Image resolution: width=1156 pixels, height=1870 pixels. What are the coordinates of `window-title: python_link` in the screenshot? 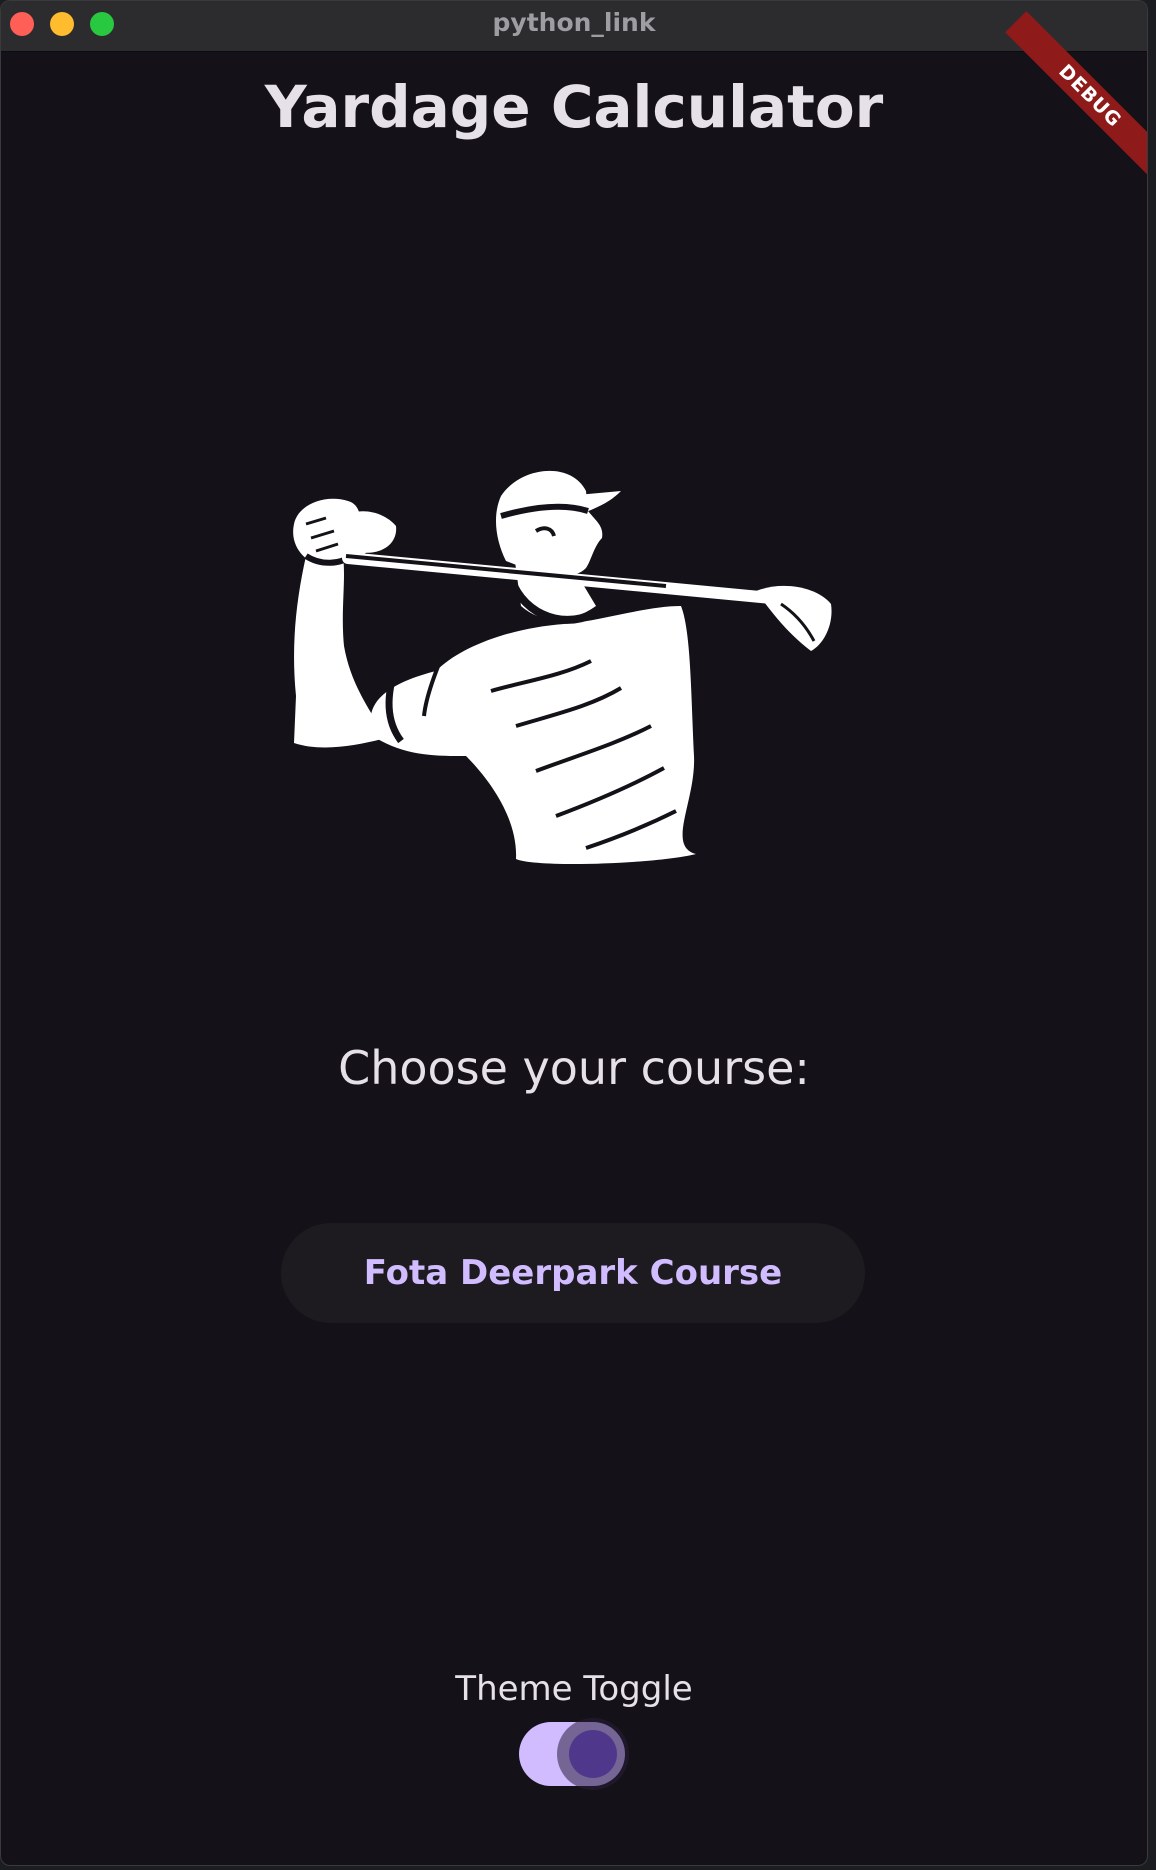 It's located at (574, 22).